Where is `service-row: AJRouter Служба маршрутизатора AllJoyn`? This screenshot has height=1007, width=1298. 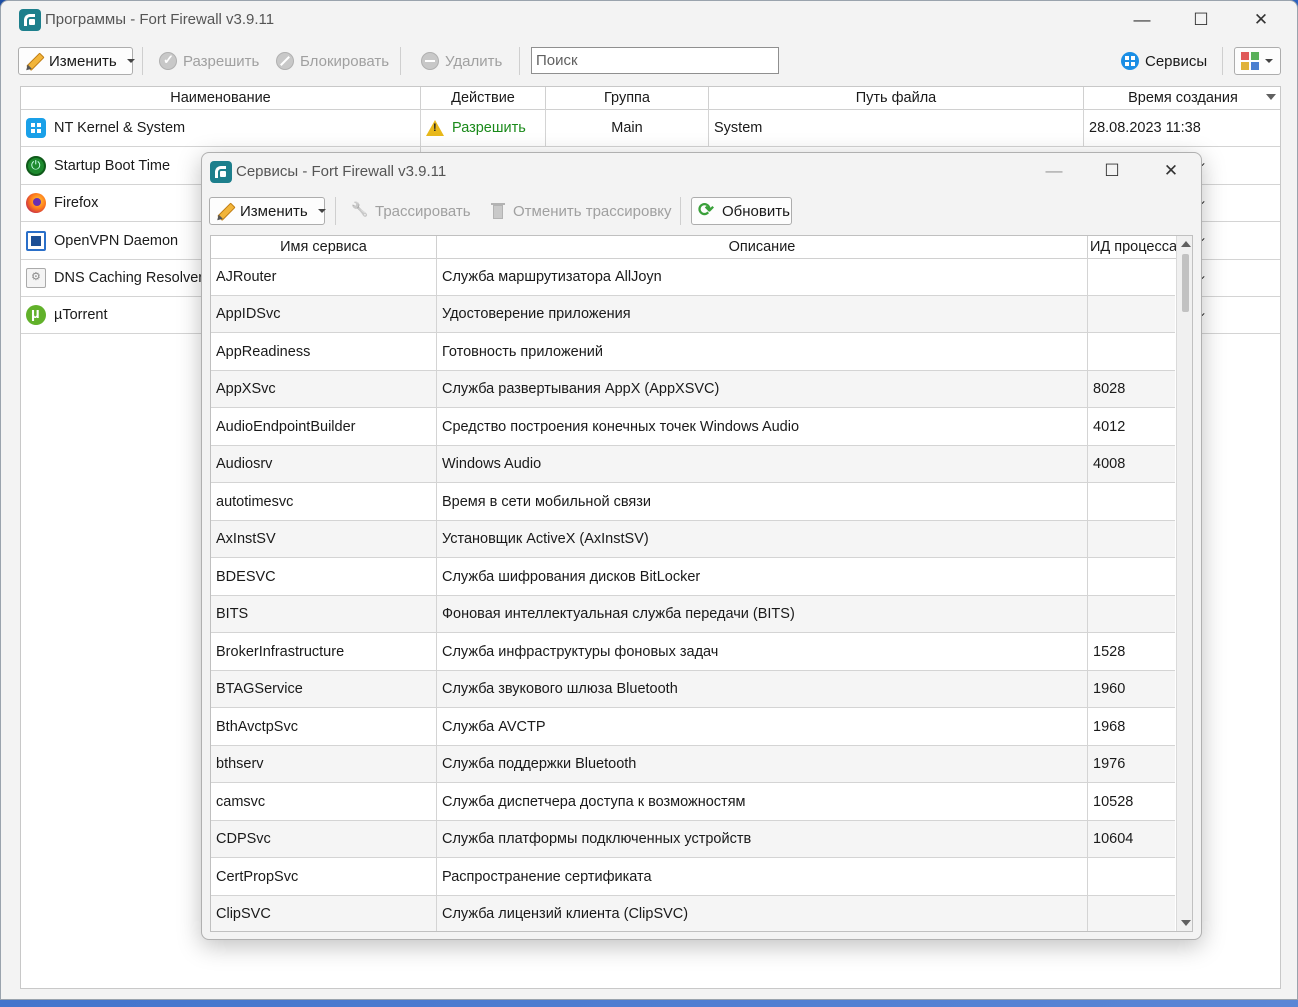
service-row: AJRouter Служба маршрутизатора AllJoyn is located at coordinates (693, 277).